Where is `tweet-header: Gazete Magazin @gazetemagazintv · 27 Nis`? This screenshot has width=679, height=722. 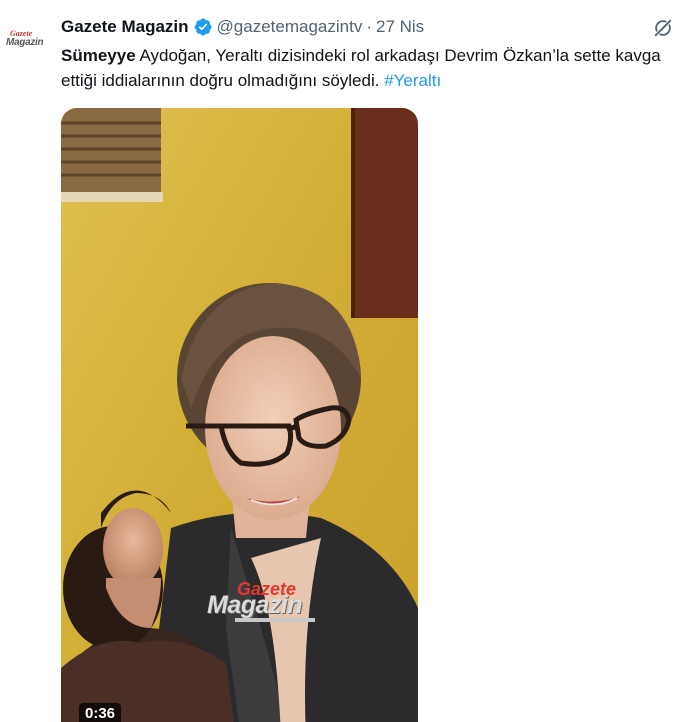 tweet-header: Gazete Magazin @gazetemagazintv · 27 Nis is located at coordinates (242, 27).